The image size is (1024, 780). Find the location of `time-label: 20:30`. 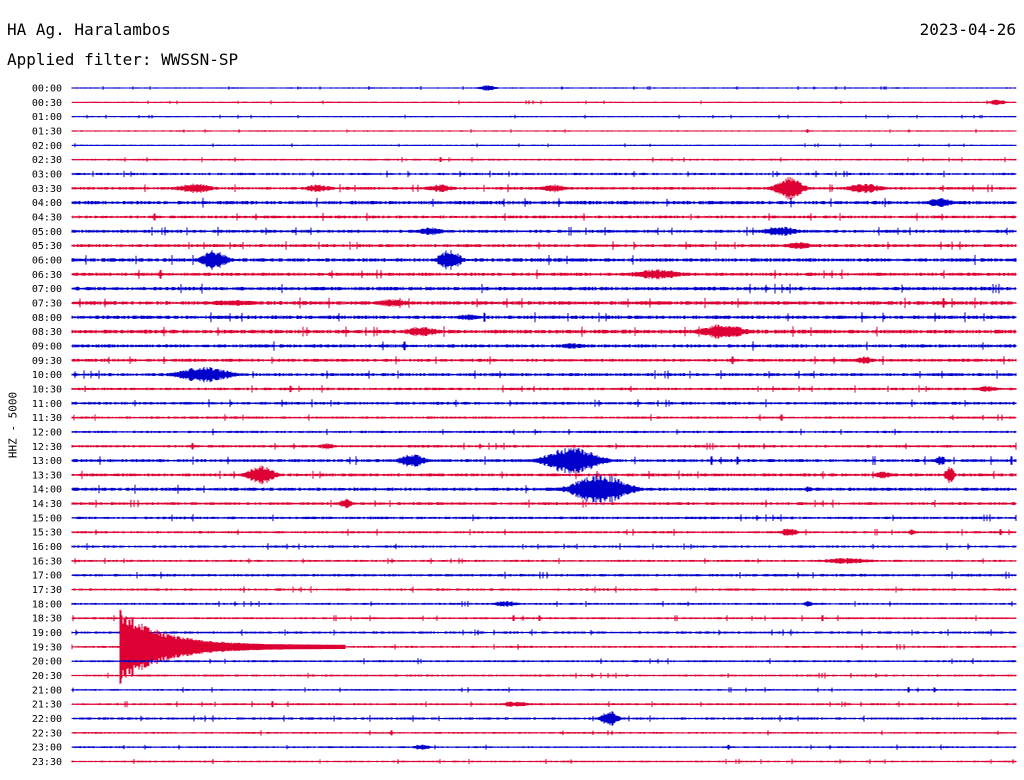

time-label: 20:30 is located at coordinates (47, 676).